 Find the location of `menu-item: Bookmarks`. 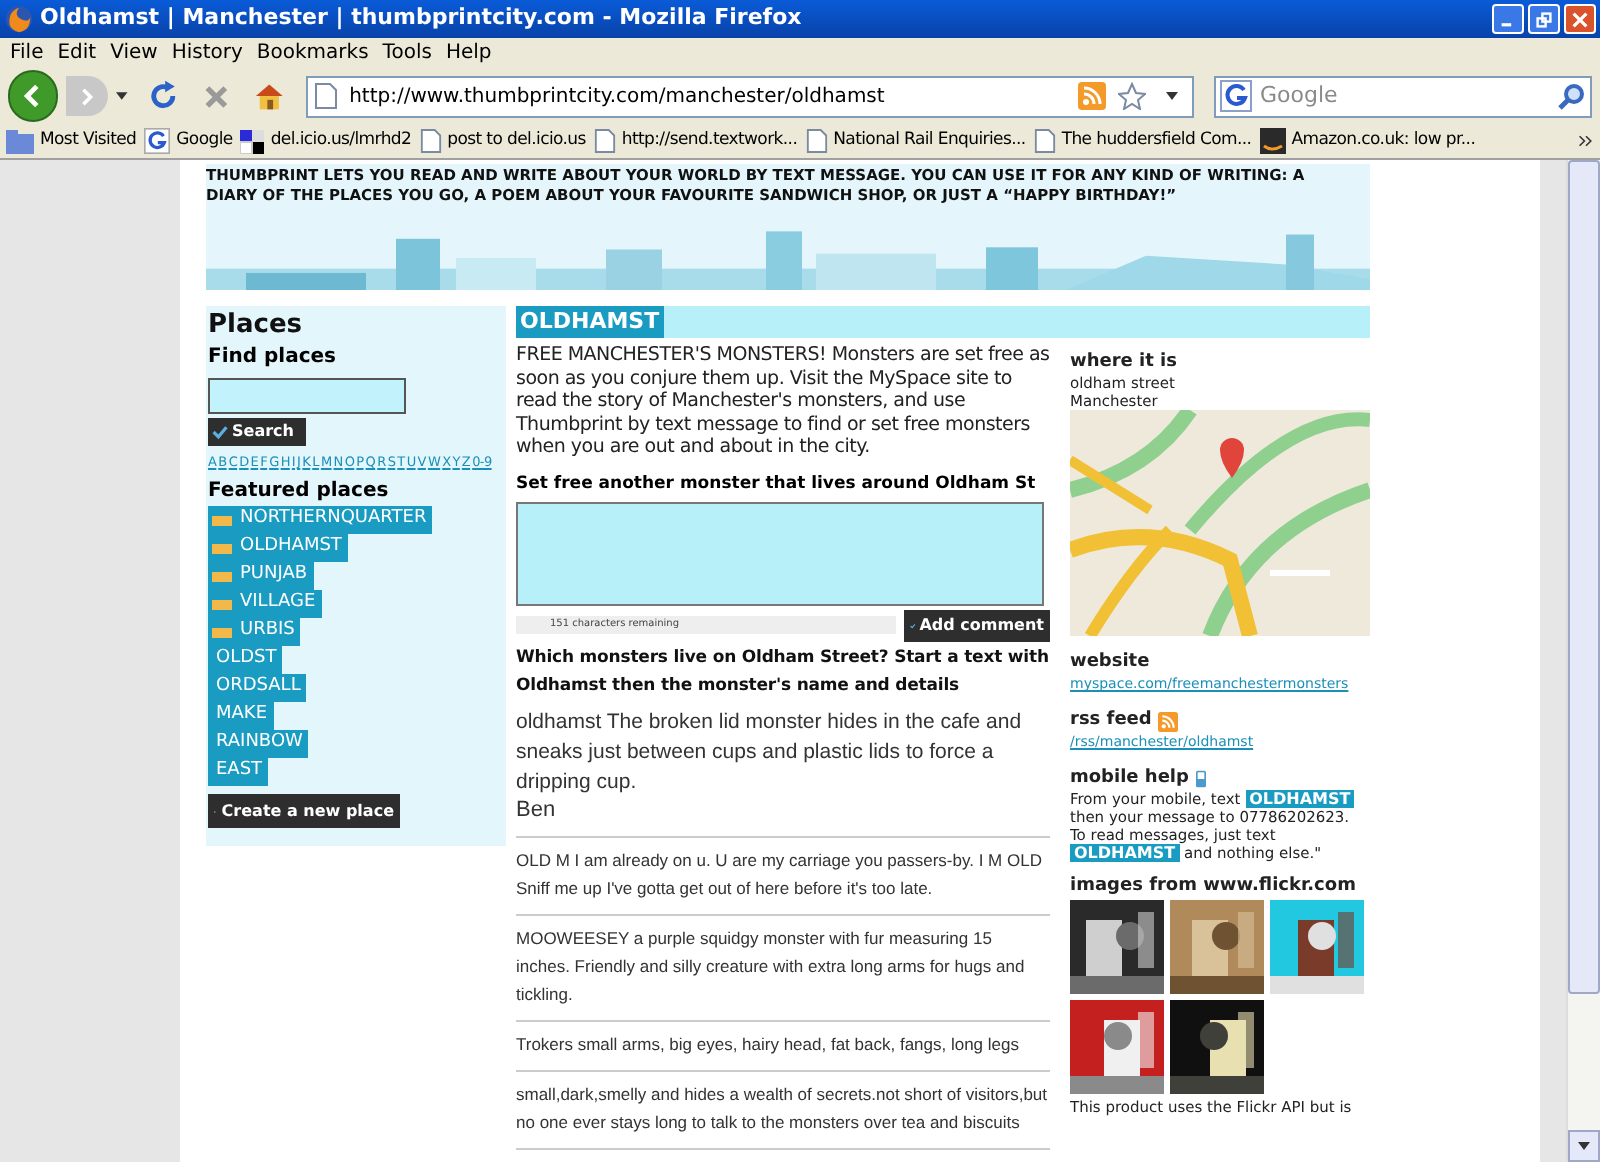

menu-item: Bookmarks is located at coordinates (312, 53).